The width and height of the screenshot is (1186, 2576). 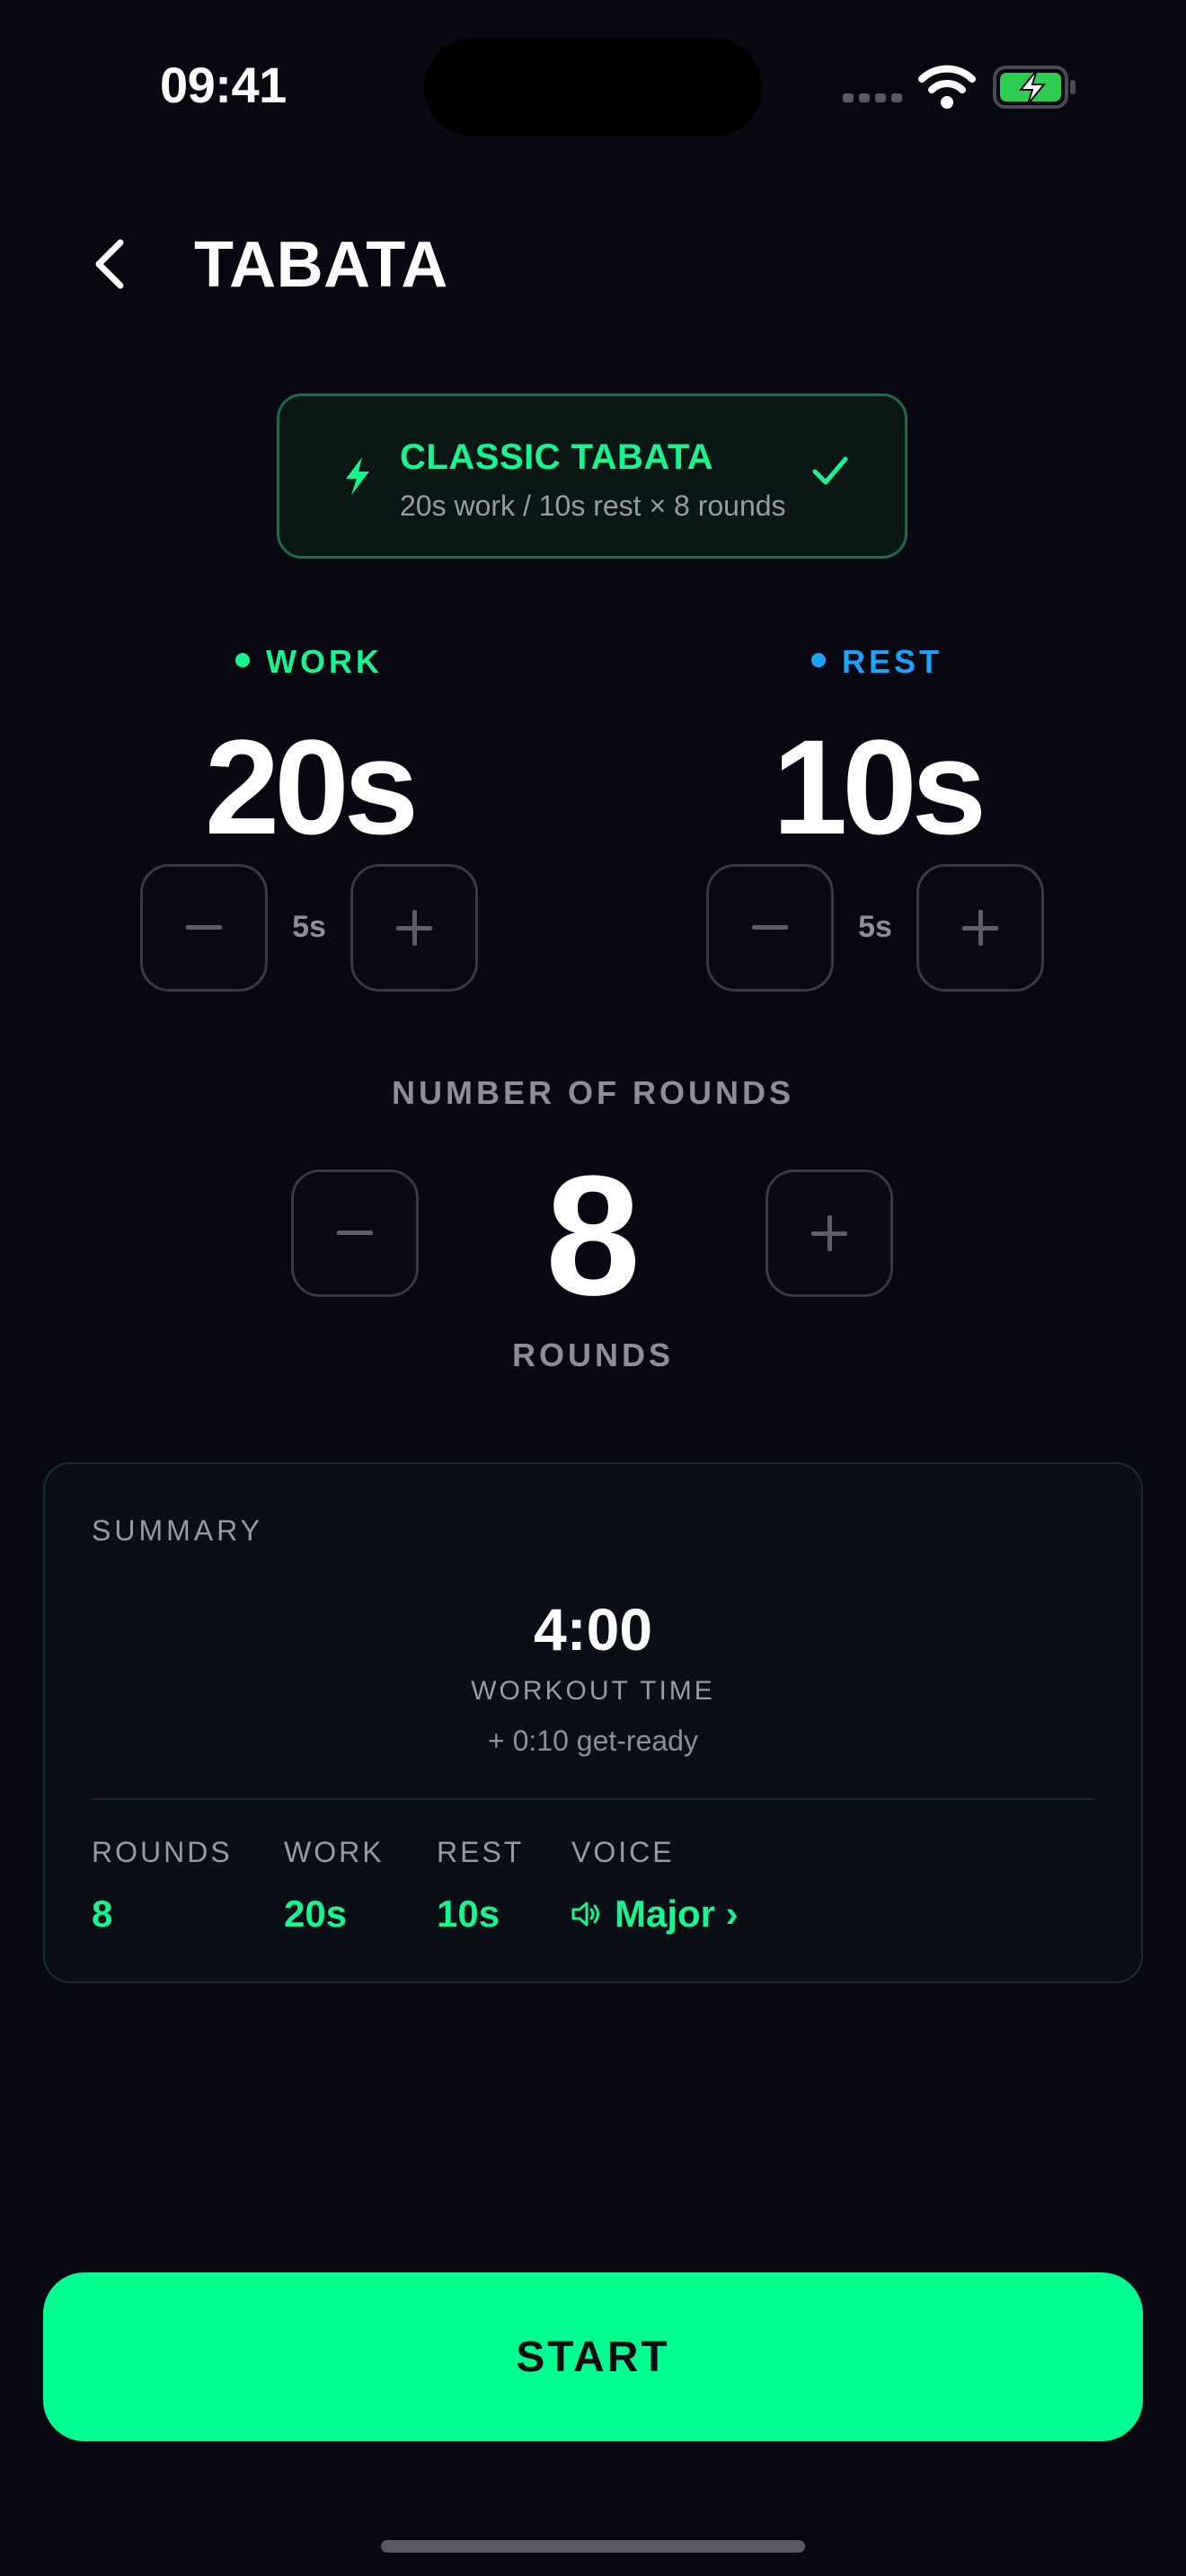 I want to click on rounds-title: NUMBER OF ROUNDS, so click(x=593, y=1092).